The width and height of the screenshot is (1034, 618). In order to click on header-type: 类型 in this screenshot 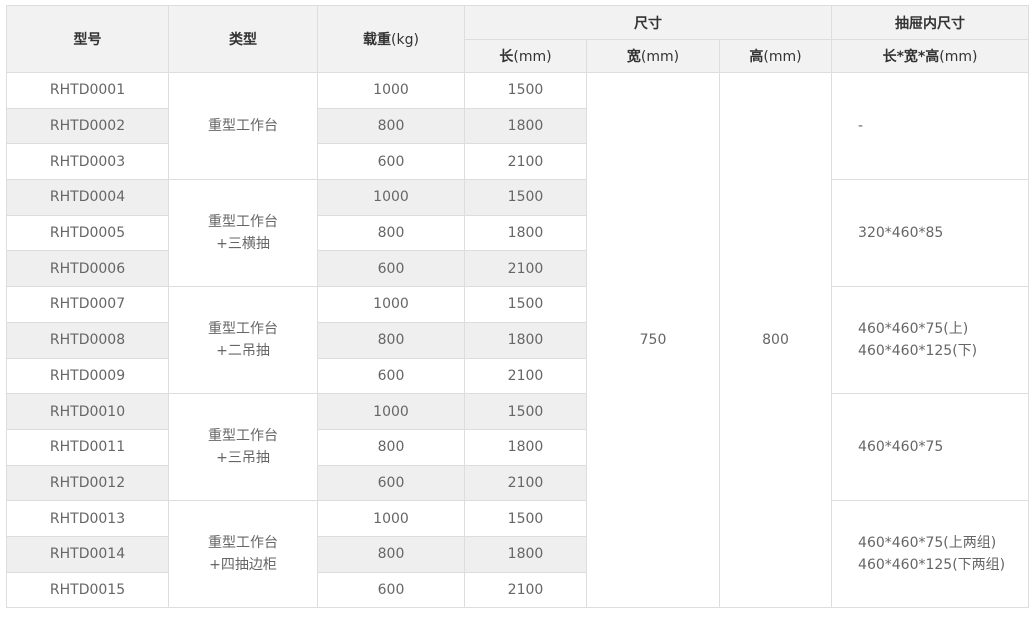, I will do `click(243, 39)`.